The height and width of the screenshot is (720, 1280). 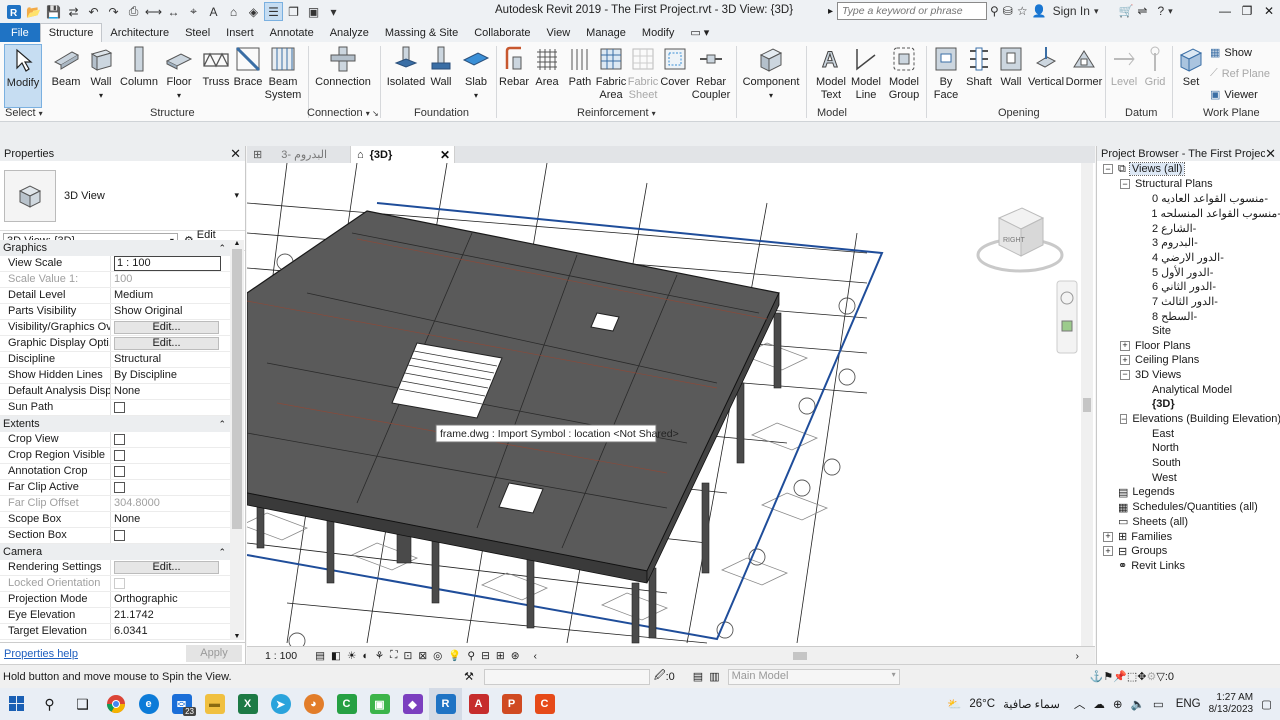 What do you see at coordinates (346, 704) in the screenshot?
I see `camtasia-icon: C` at bounding box center [346, 704].